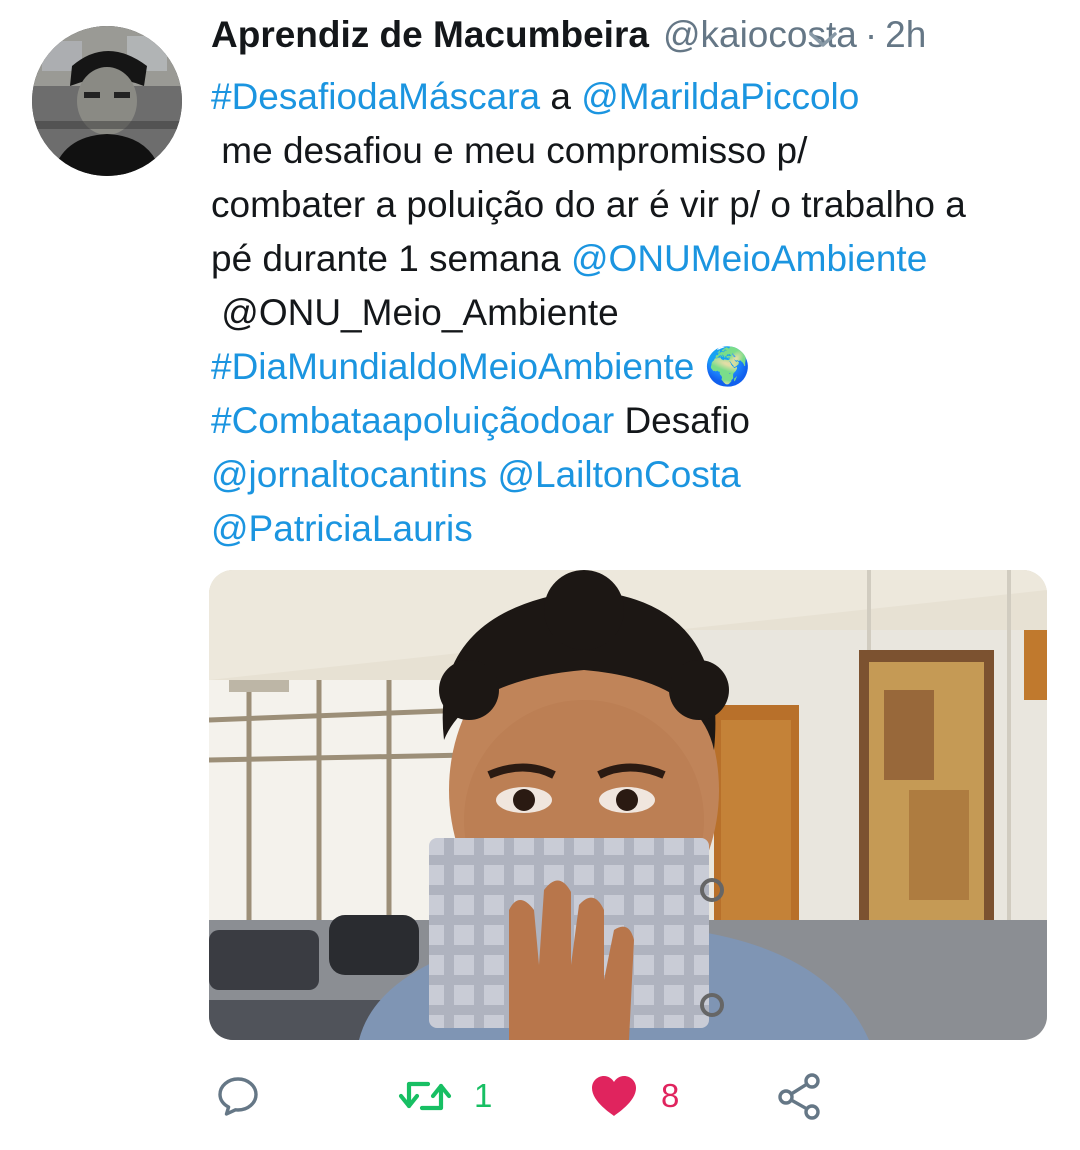  I want to click on tweet-text-segment: 🌍, so click(722, 366).